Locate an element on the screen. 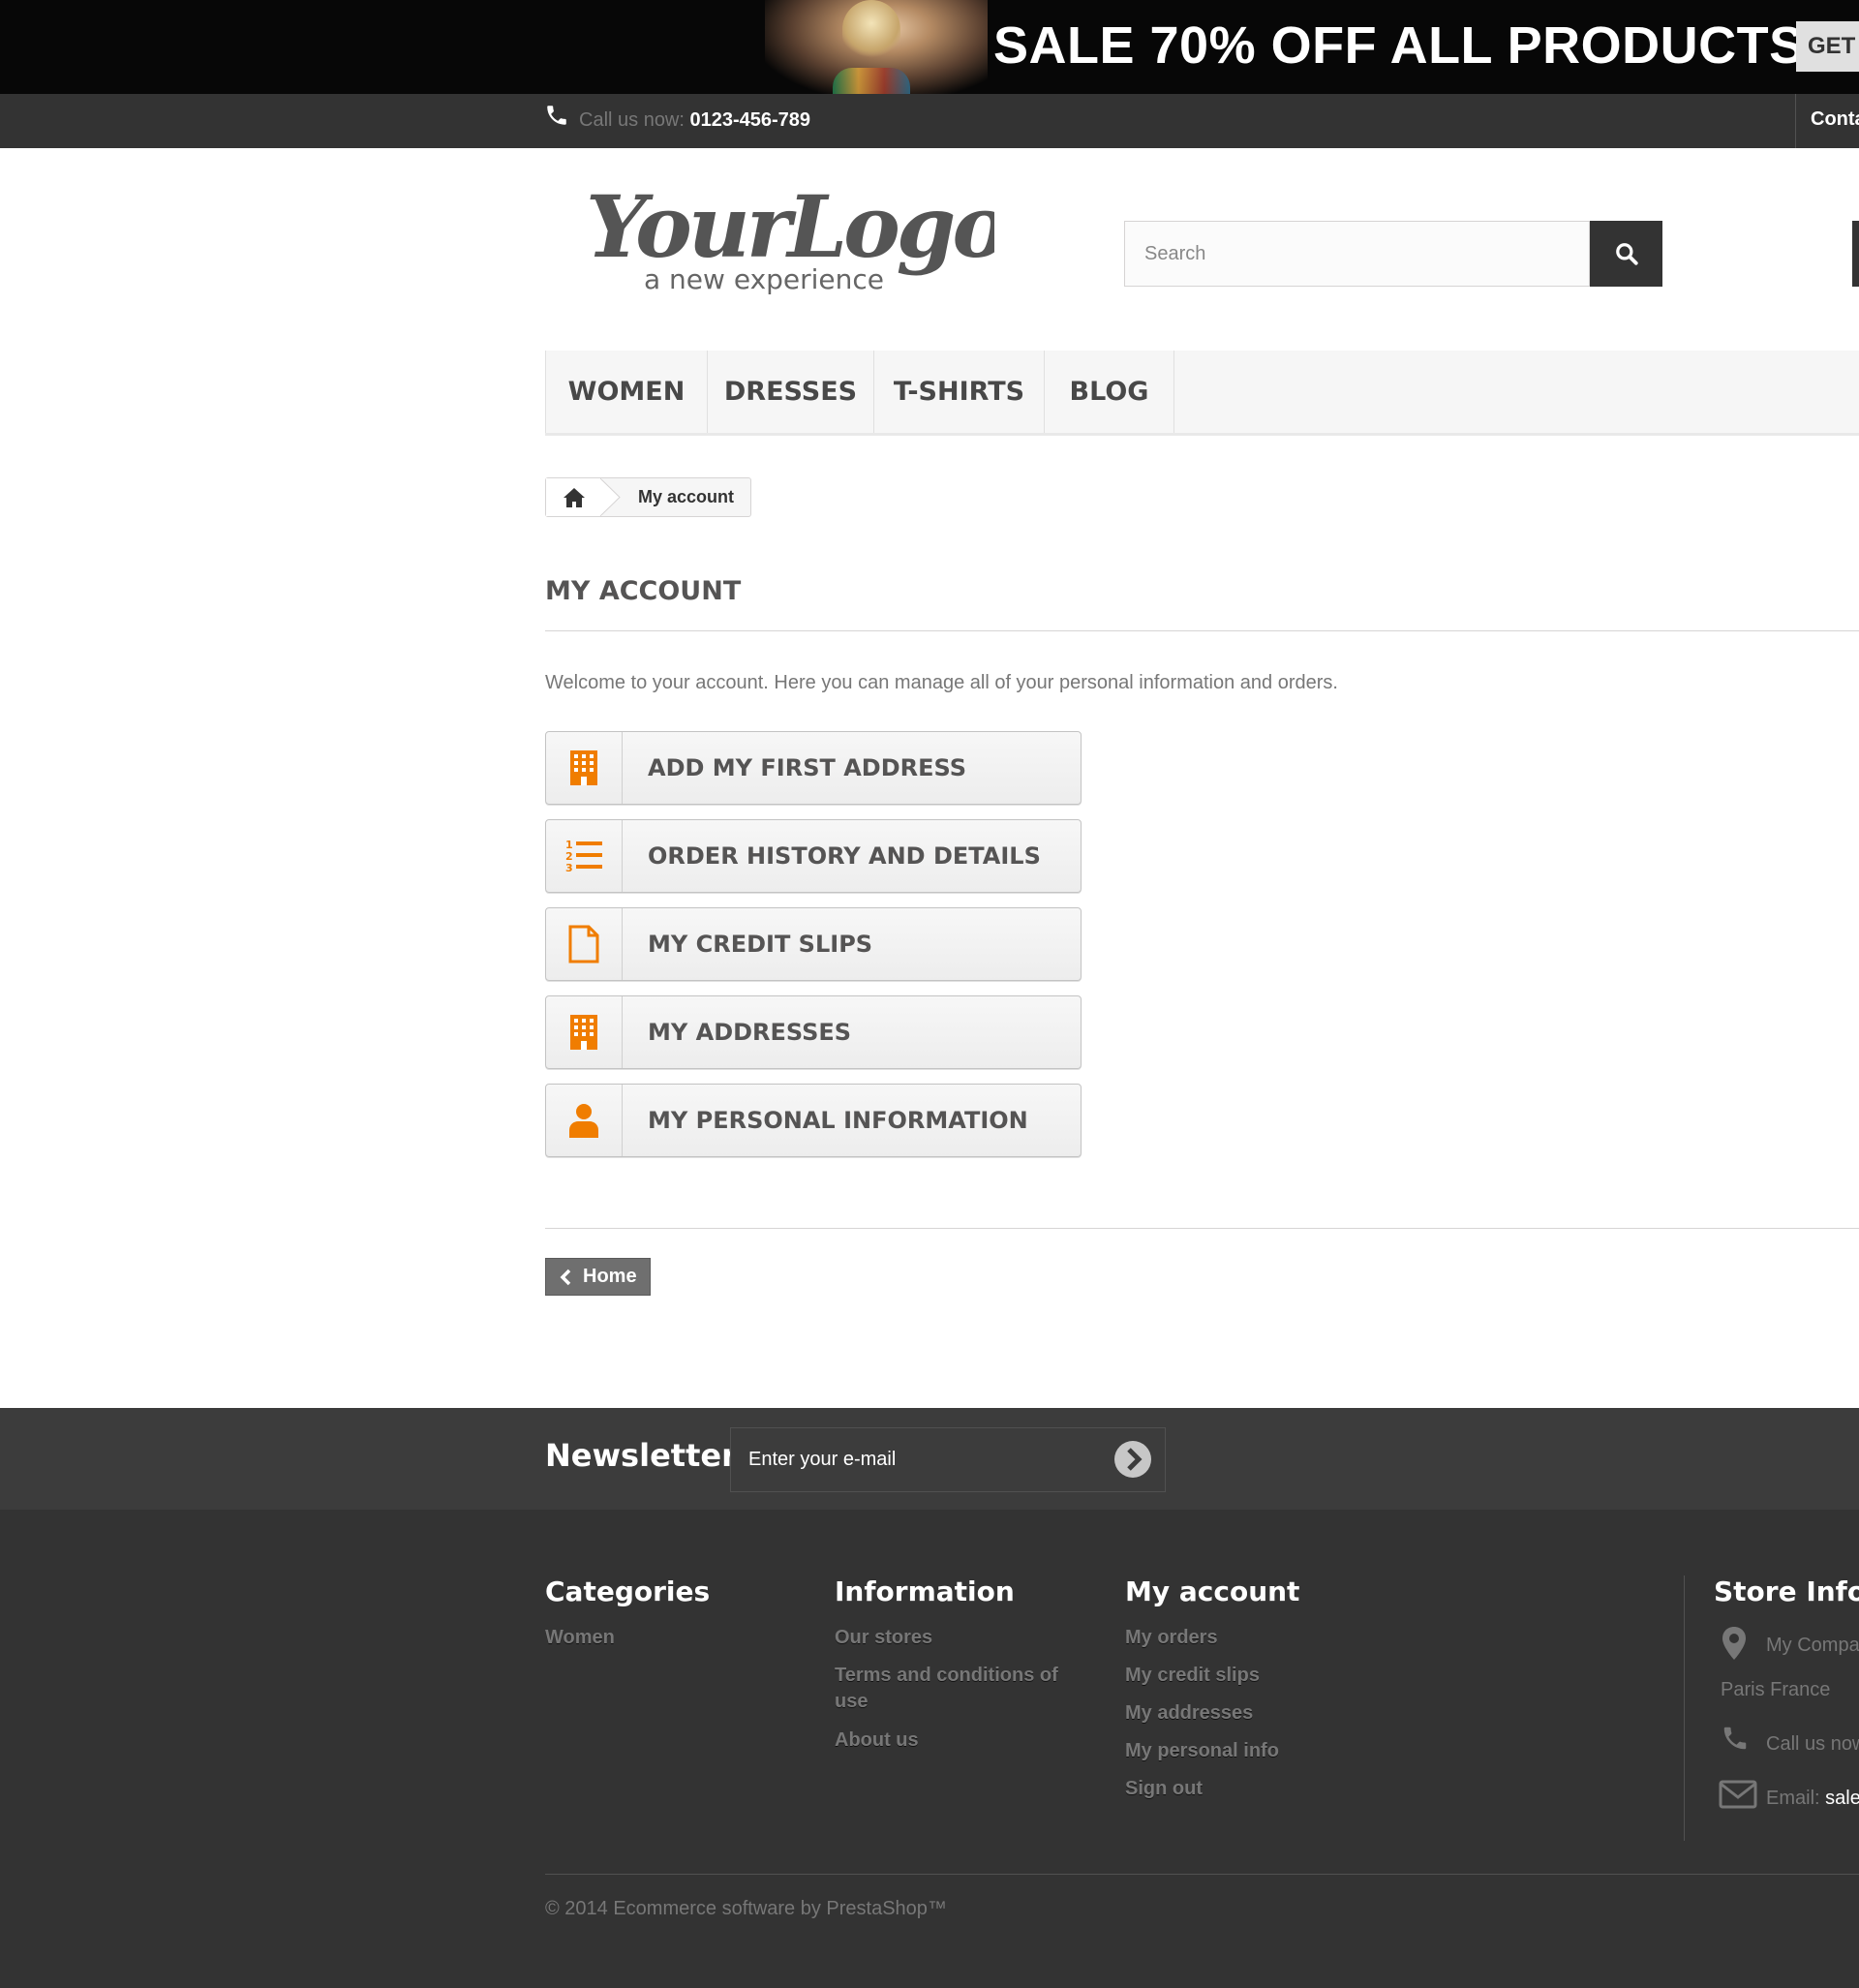 This screenshot has width=1859, height=1988. home-icon is located at coordinates (574, 497).